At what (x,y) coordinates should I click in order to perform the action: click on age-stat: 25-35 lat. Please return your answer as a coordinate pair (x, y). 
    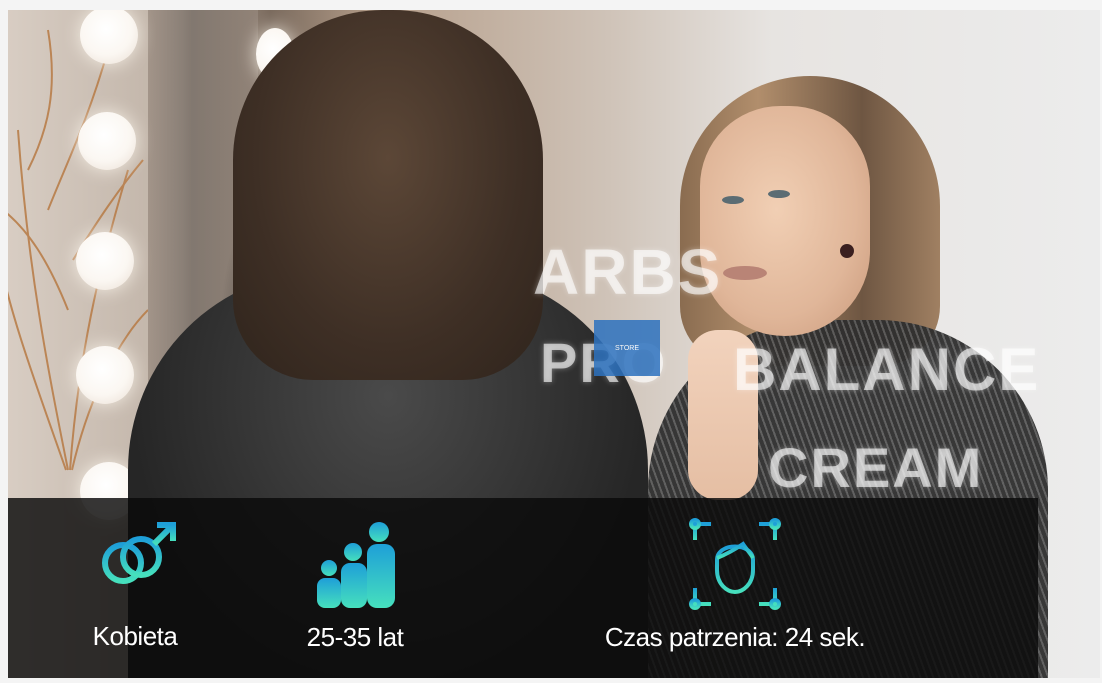
    Looking at the image, I should click on (355, 586).